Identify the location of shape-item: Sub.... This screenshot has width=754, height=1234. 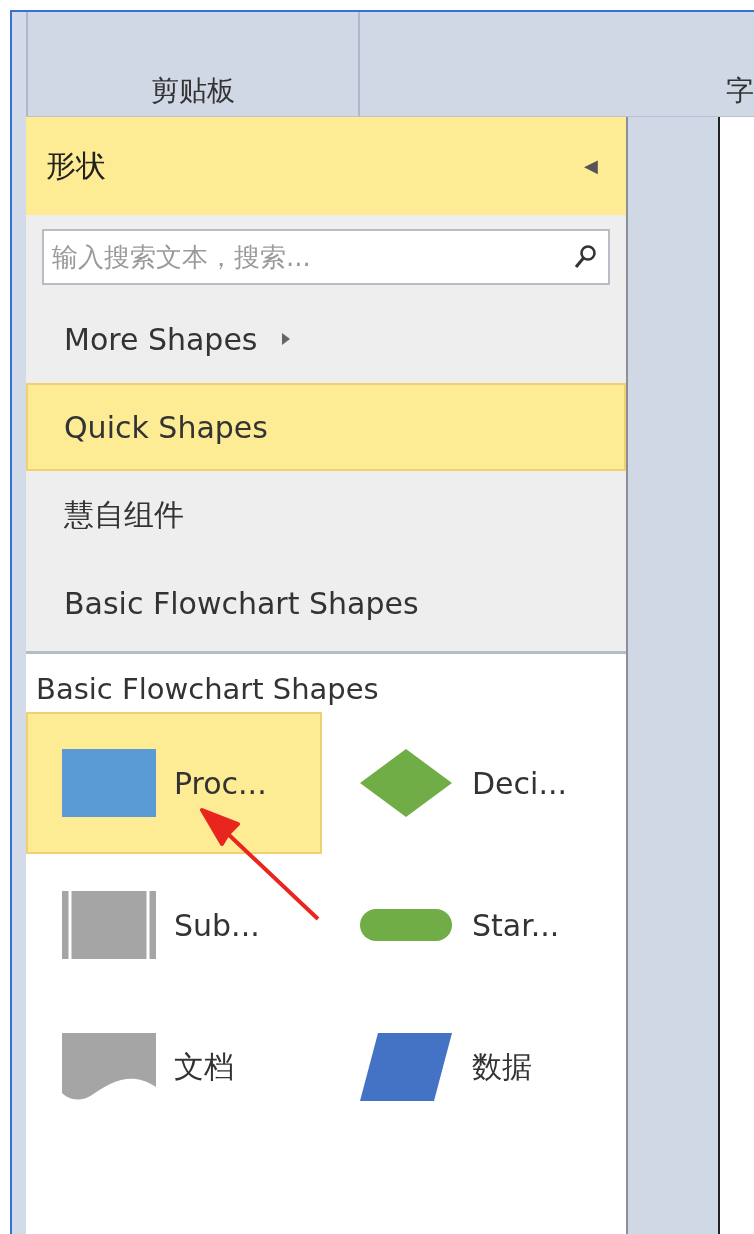
(174, 925).